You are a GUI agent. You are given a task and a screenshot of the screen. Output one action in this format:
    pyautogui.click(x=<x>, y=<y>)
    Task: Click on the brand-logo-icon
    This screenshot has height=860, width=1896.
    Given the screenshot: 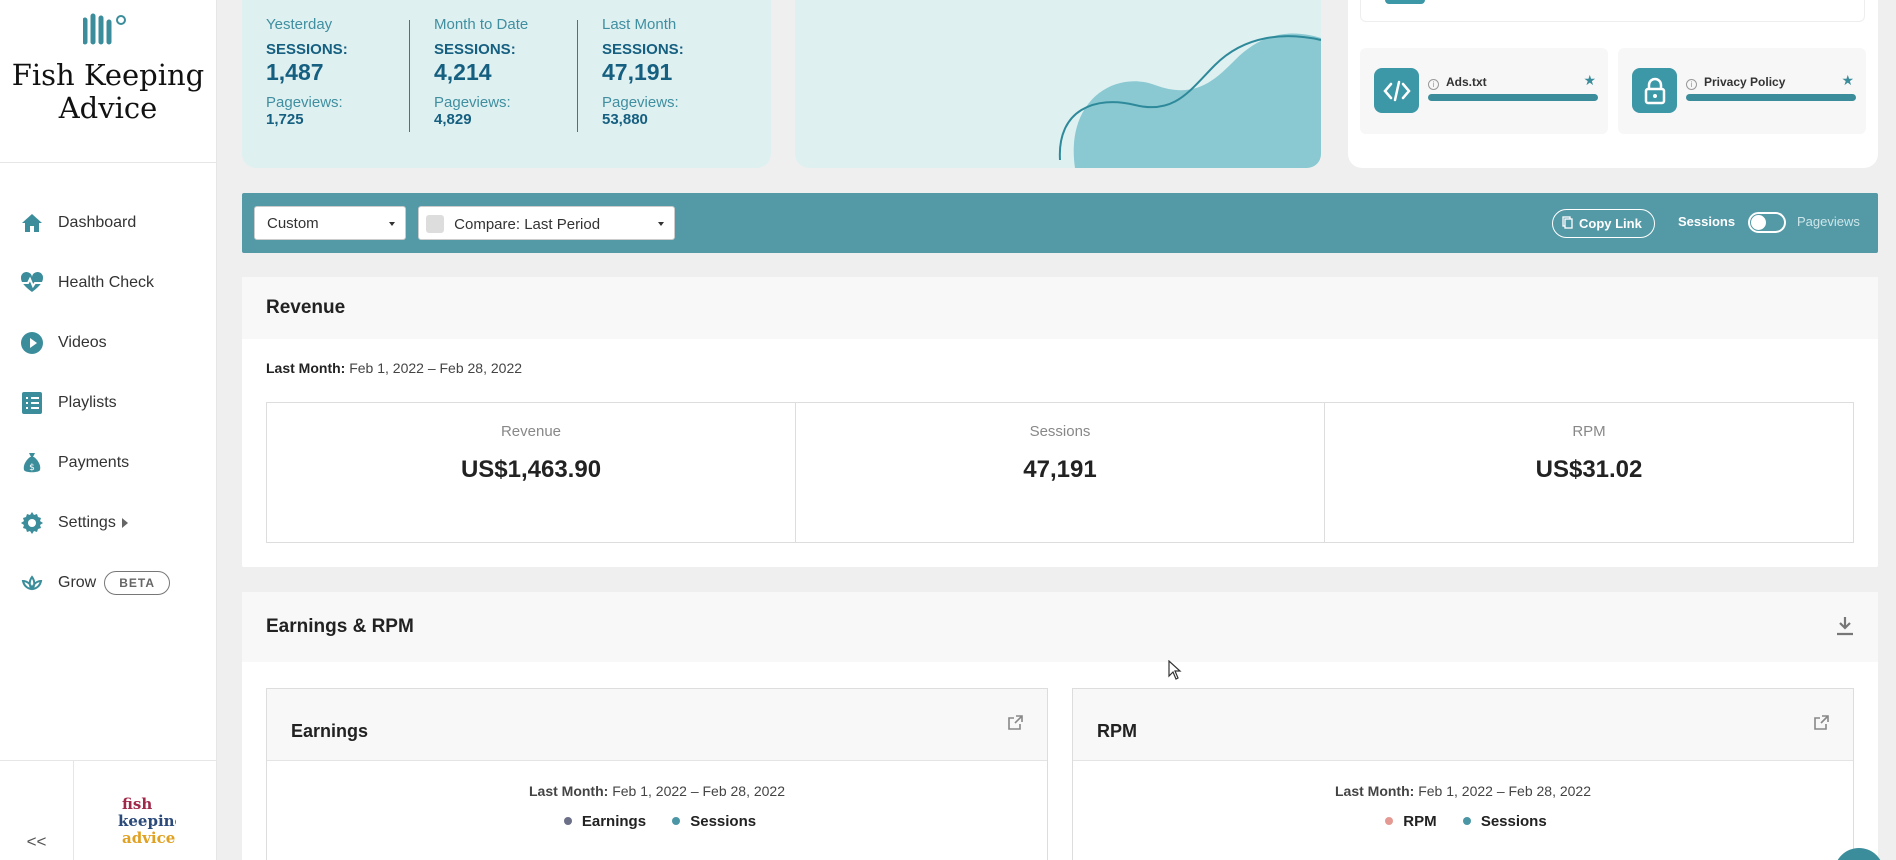 What is the action you would take?
    pyautogui.click(x=104, y=29)
    